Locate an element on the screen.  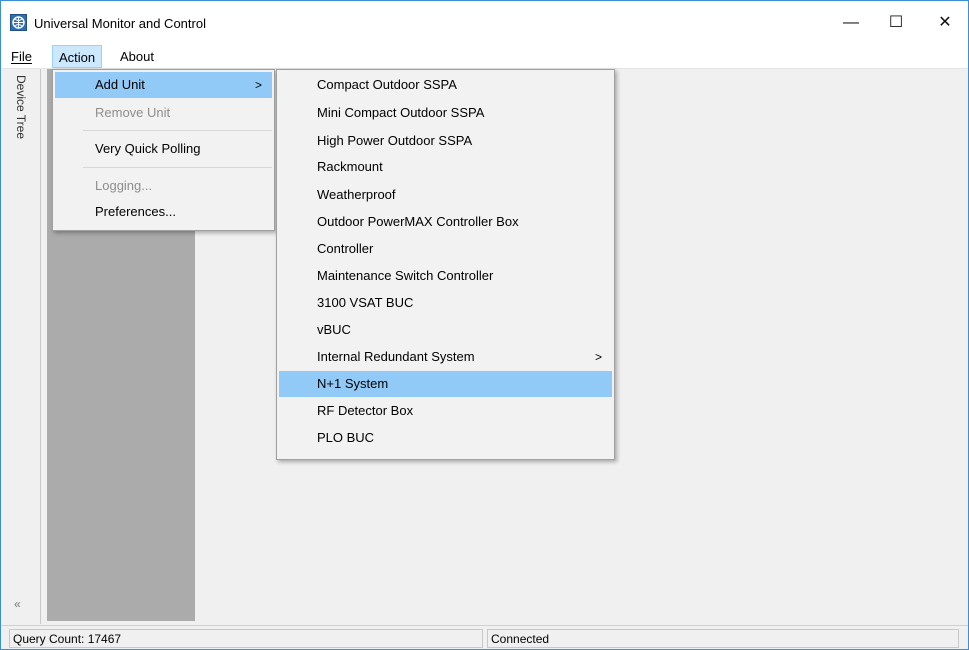
menu-item-label: Very Quick Polling is located at coordinates (148, 148).